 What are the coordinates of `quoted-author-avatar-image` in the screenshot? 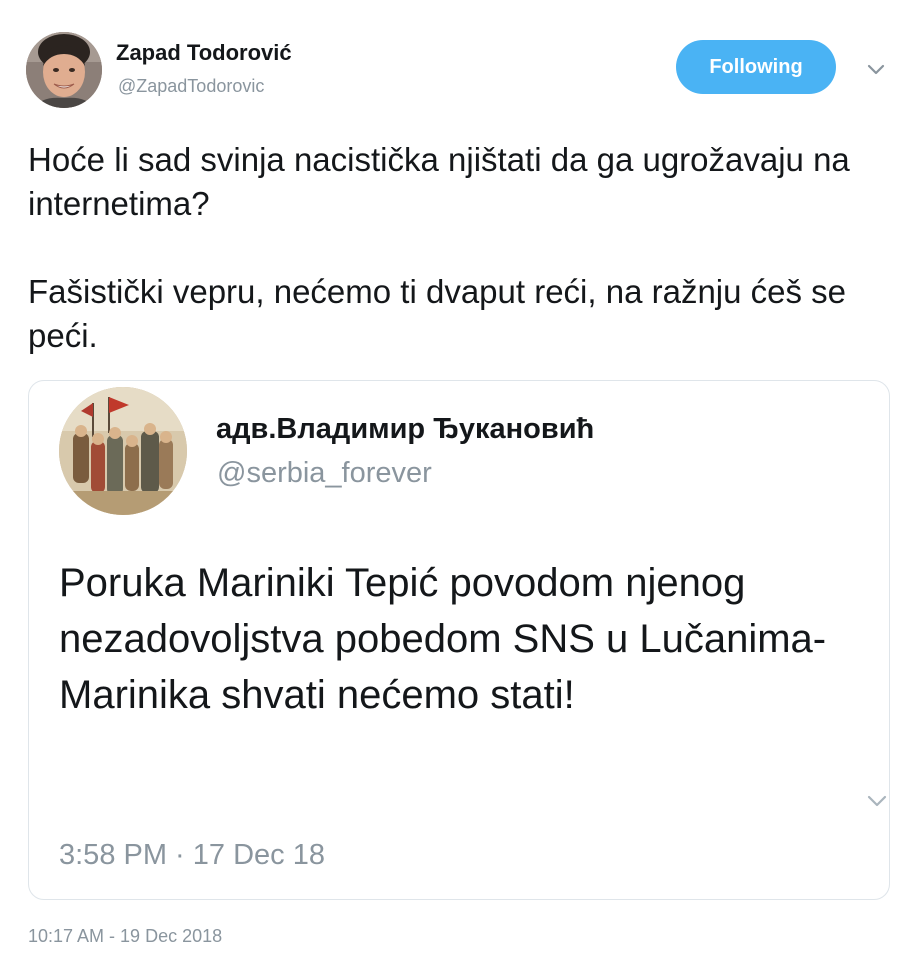 It's located at (123, 451).